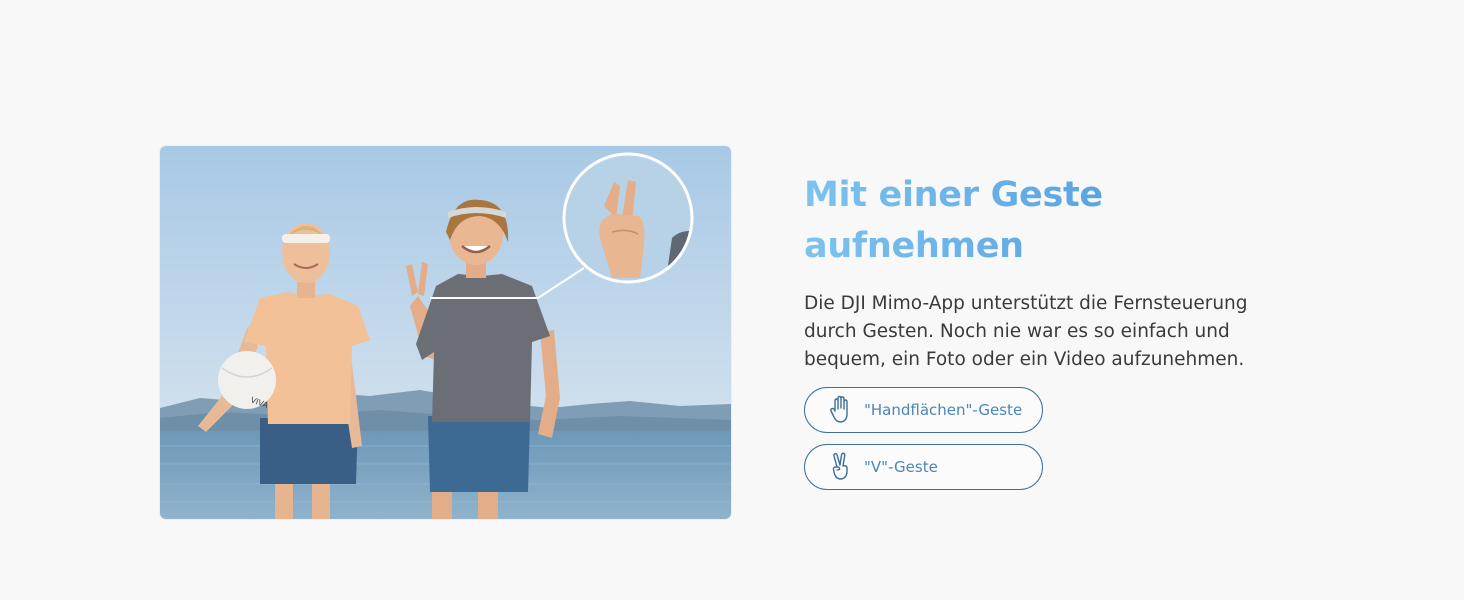 The height and width of the screenshot is (600, 1464). Describe the element at coordinates (953, 195) in the screenshot. I see `headline-line-1: Mit einer Geste` at that location.